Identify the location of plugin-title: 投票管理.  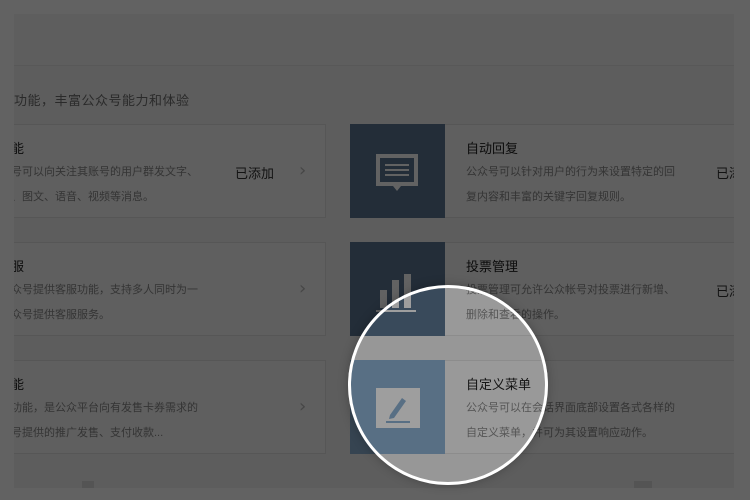
(492, 266).